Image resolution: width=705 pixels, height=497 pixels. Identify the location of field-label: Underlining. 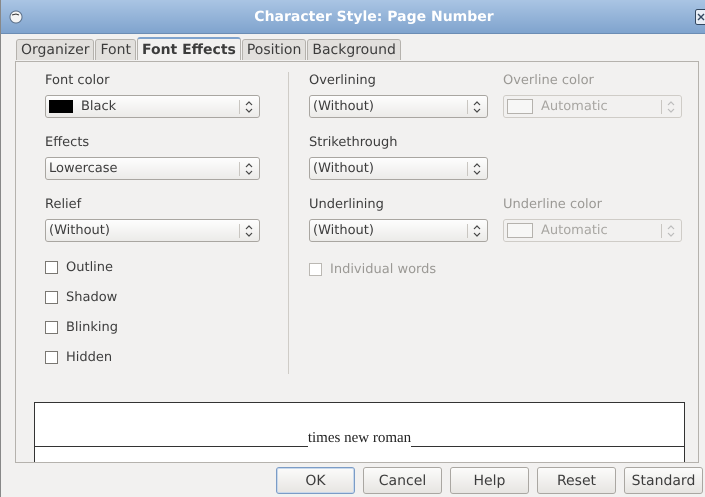
(347, 204).